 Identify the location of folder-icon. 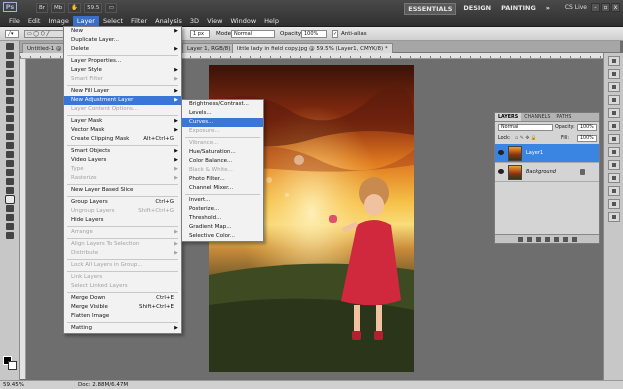
(556, 239).